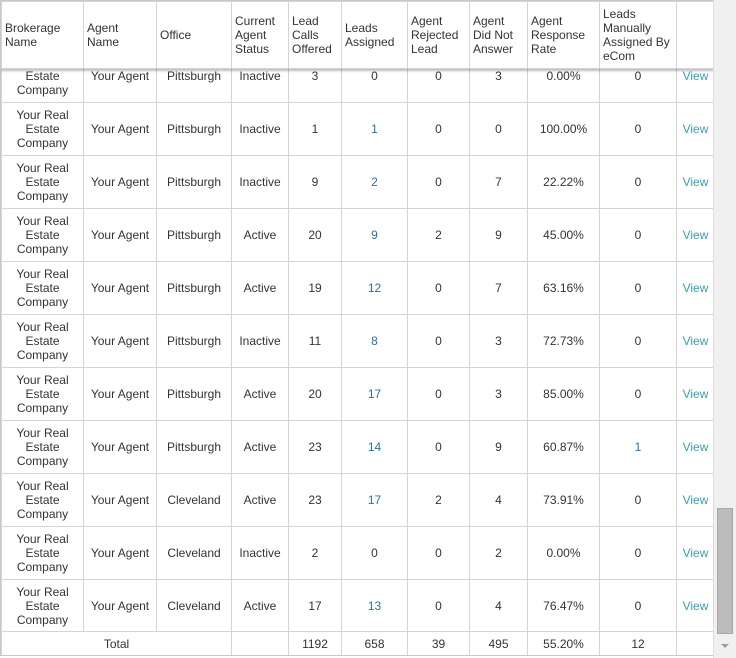 The width and height of the screenshot is (736, 658). I want to click on cell-agent-did-not-answer: 3, so click(498, 341).